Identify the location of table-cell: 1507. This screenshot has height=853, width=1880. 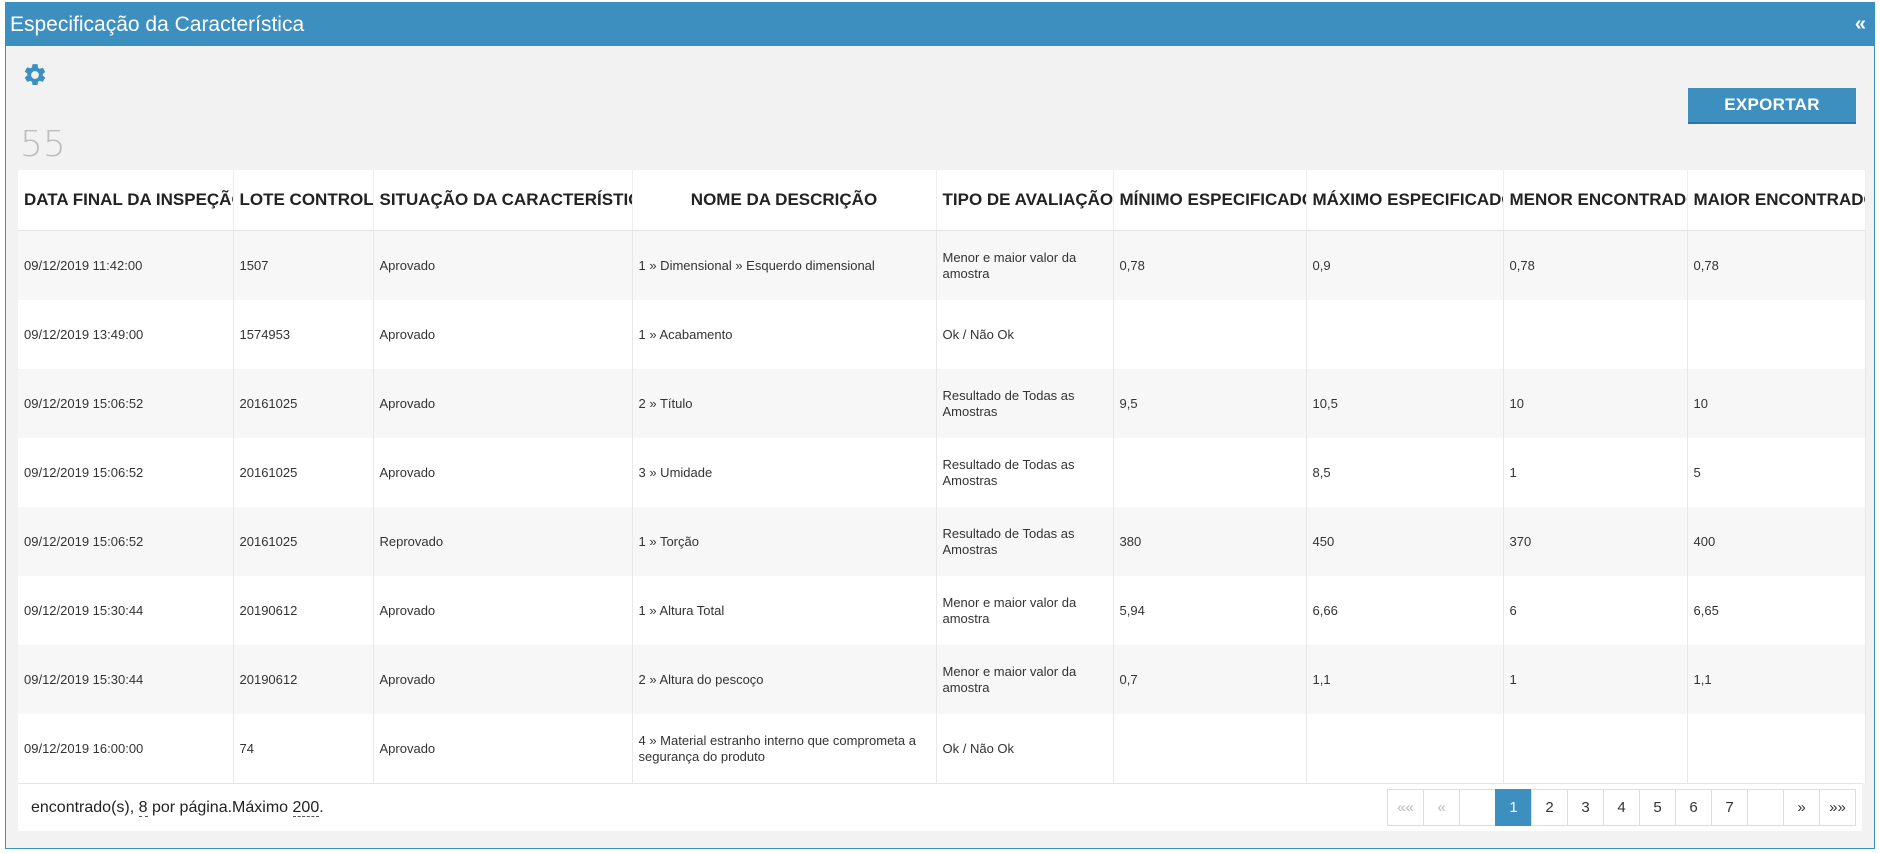
(303, 265).